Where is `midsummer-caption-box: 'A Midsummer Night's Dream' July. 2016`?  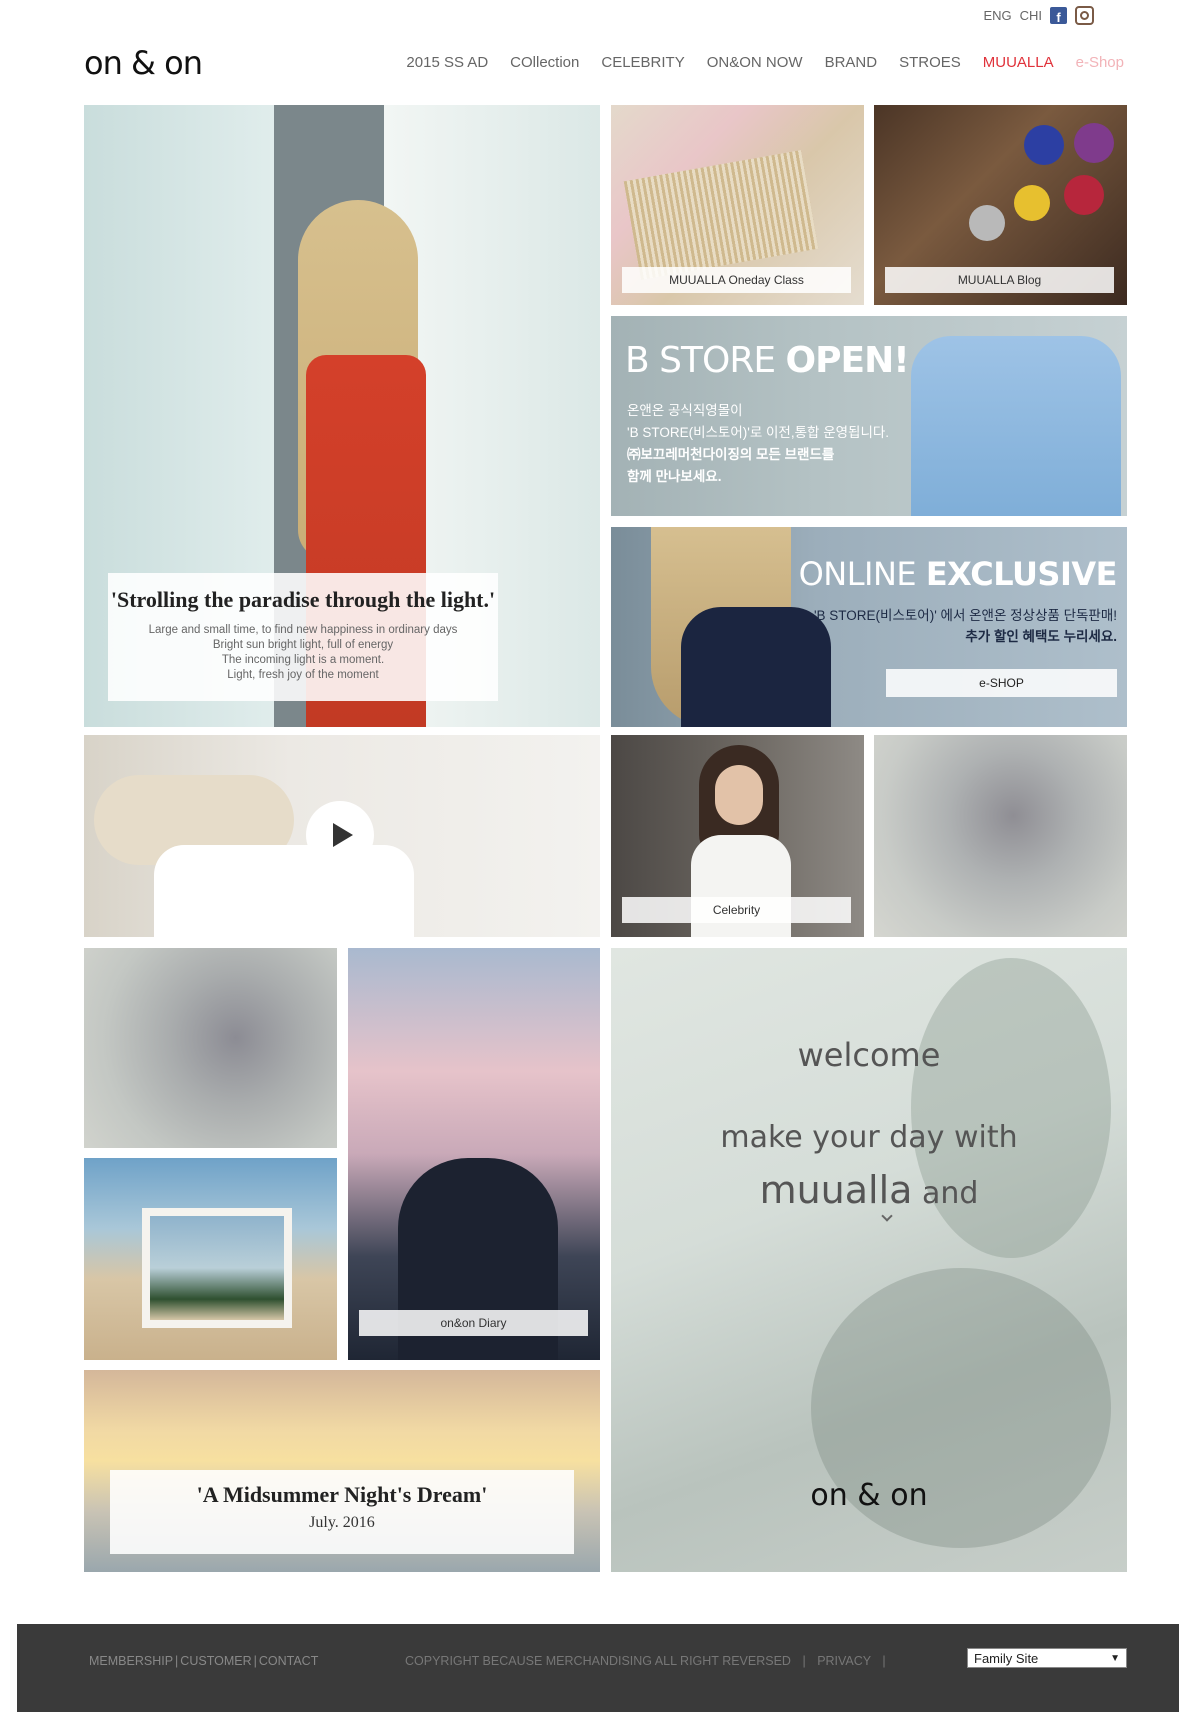 midsummer-caption-box: 'A Midsummer Night's Dream' July. 2016 is located at coordinates (342, 1512).